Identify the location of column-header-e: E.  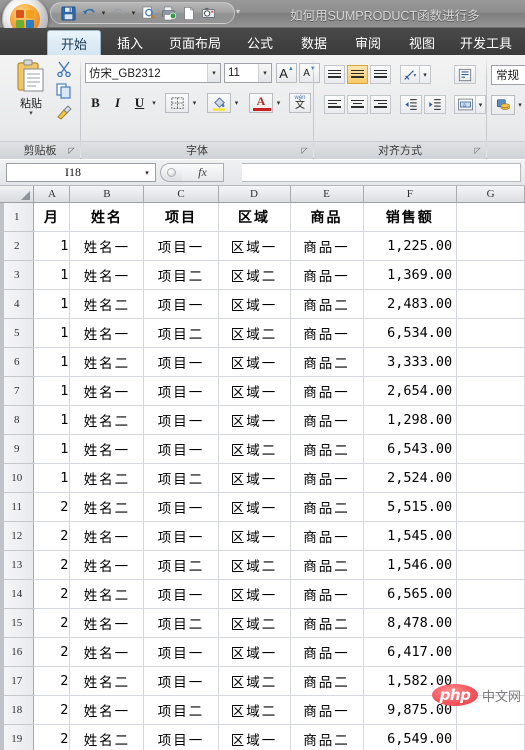
(327, 194).